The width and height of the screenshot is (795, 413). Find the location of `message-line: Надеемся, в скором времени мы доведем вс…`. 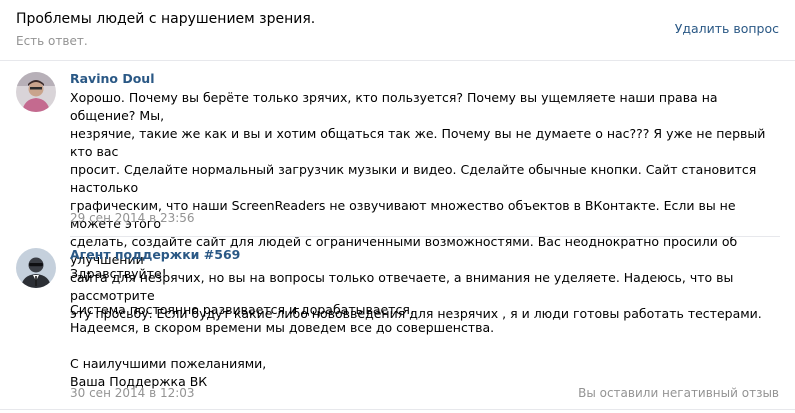

message-line: Надеемся, в скором времени мы доведем вс… is located at coordinates (282, 327).